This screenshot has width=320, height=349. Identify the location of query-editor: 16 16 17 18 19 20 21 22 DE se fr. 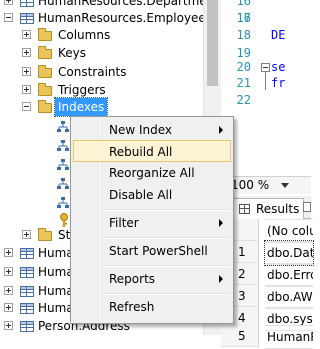
(266, 88).